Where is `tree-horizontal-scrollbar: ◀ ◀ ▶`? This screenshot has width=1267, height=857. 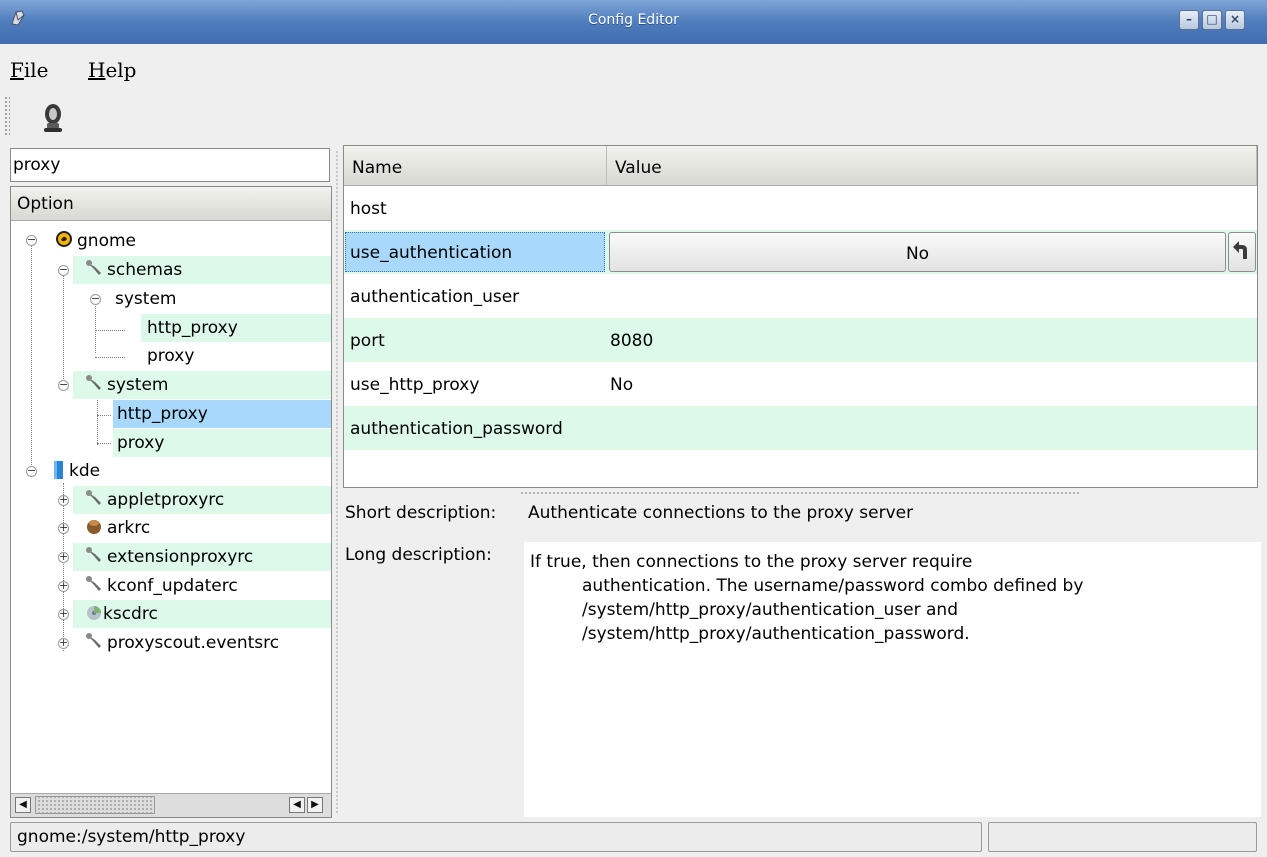 tree-horizontal-scrollbar: ◀ ◀ ▶ is located at coordinates (171, 805).